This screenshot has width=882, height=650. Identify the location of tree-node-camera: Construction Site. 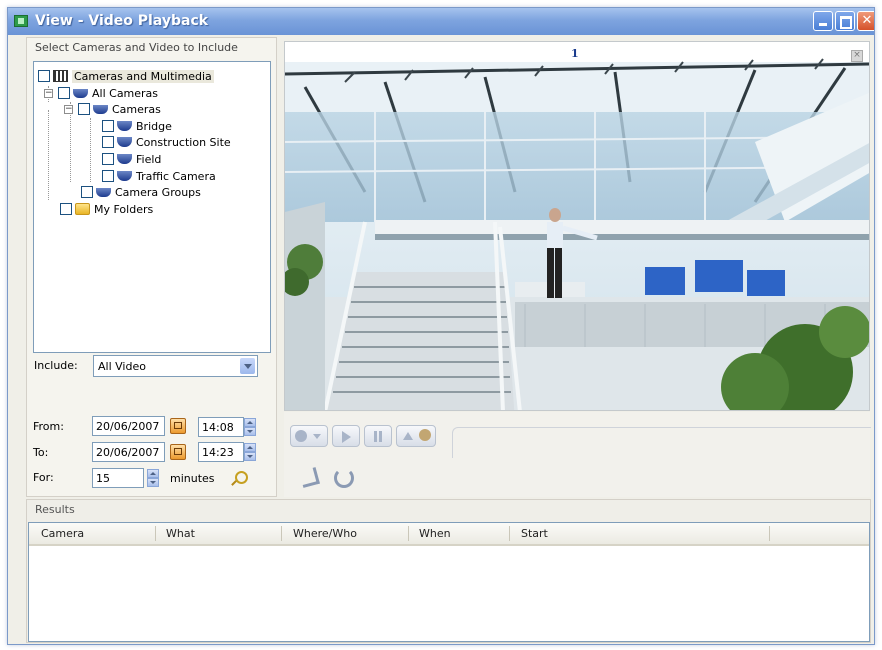
(166, 142).